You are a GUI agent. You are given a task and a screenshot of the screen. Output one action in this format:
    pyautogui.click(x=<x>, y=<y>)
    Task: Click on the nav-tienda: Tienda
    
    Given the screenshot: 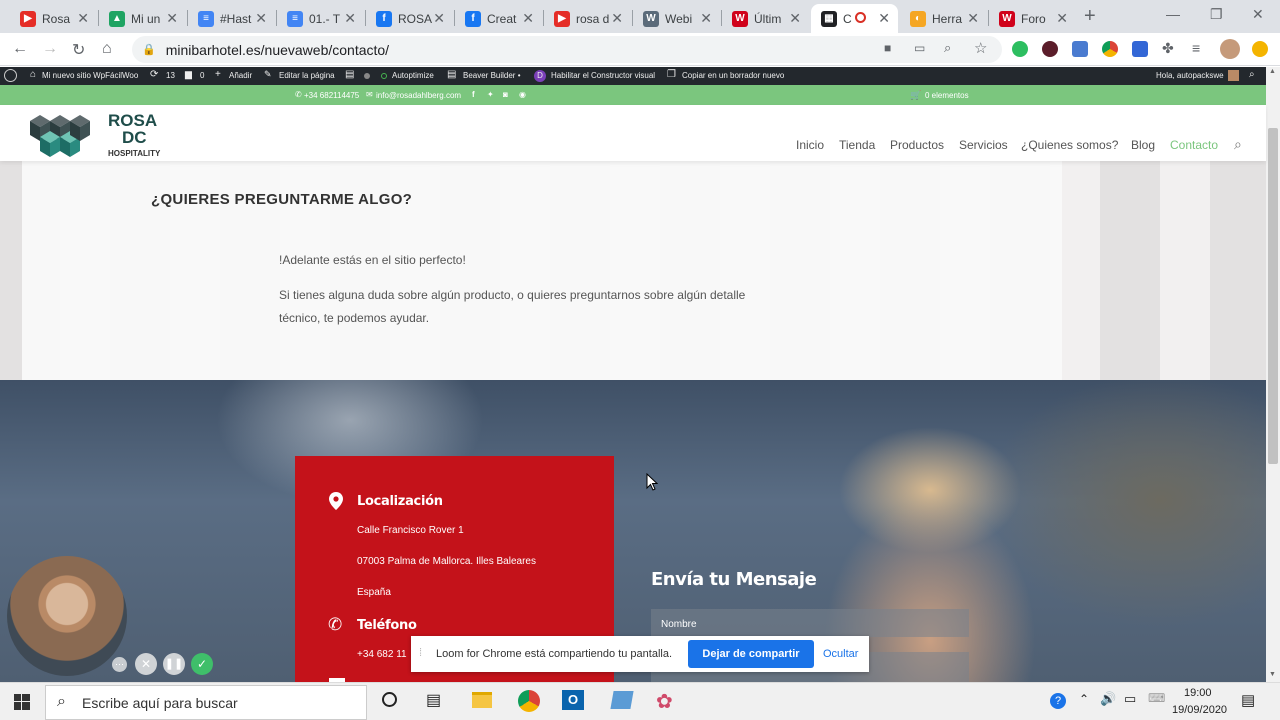 What is the action you would take?
    pyautogui.click(x=857, y=145)
    